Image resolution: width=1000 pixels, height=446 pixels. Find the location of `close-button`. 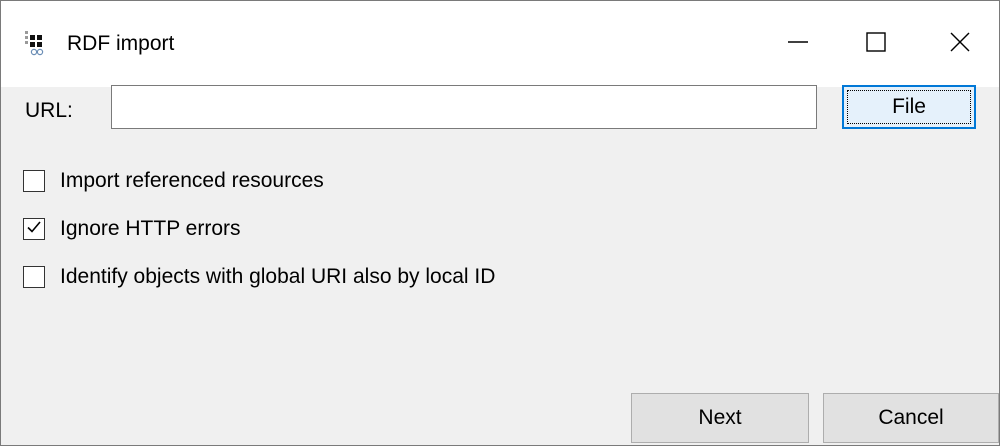

close-button is located at coordinates (960, 44).